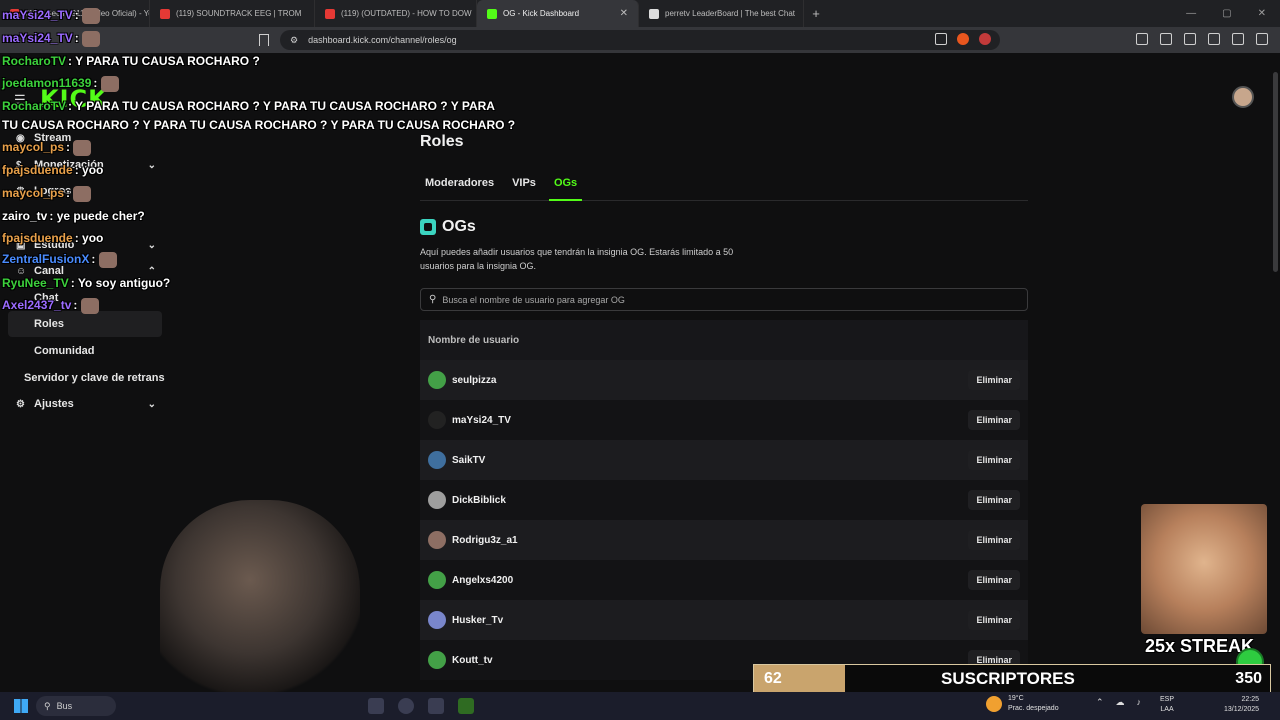 This screenshot has height=720, width=1280. I want to click on chat-message: Axel2437_tv:, so click(50, 306).